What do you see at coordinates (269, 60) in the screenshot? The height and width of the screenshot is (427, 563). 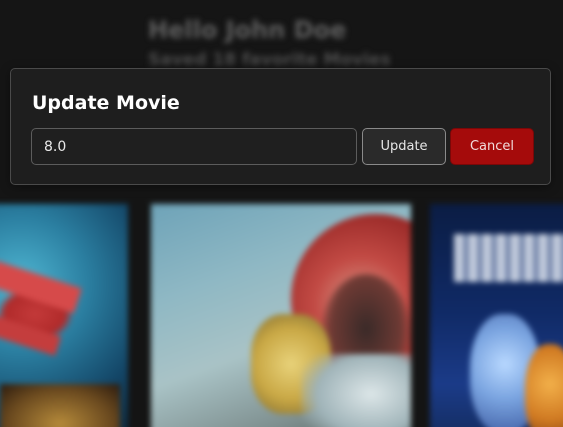 I see `favorites-count-subheading: Saved 18 favorite Movies` at bounding box center [269, 60].